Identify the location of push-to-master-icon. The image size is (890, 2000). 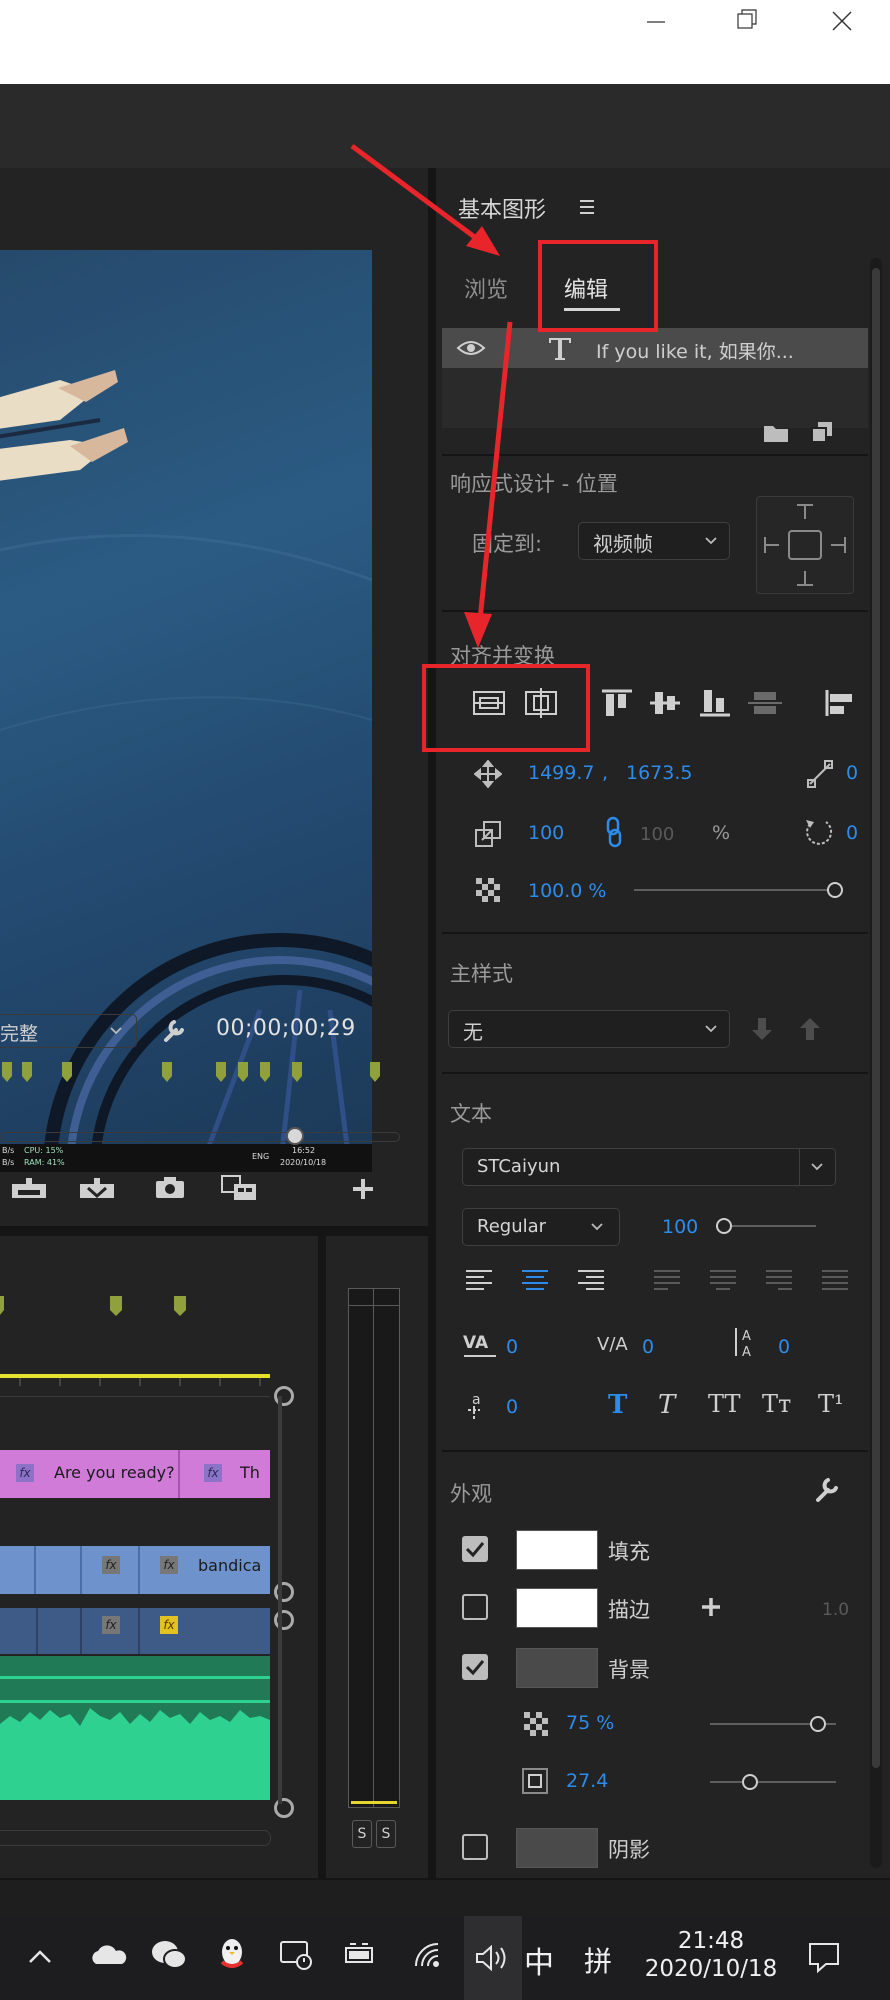
(762, 1029).